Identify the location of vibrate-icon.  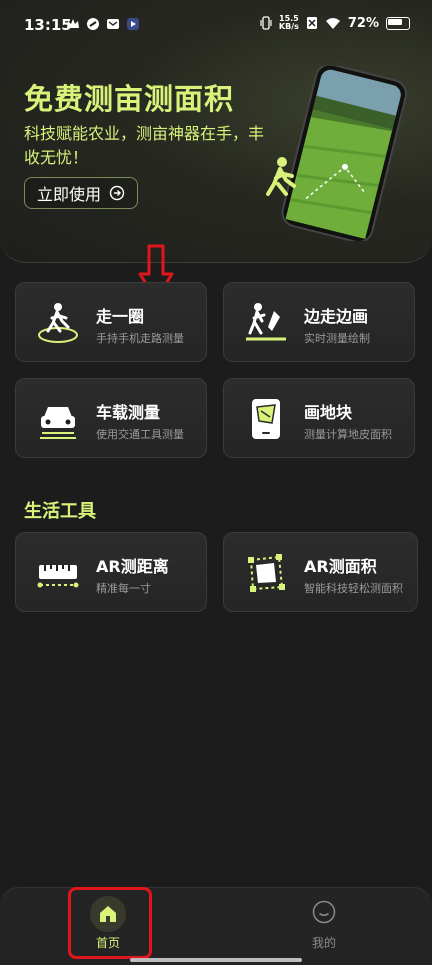
(266, 23).